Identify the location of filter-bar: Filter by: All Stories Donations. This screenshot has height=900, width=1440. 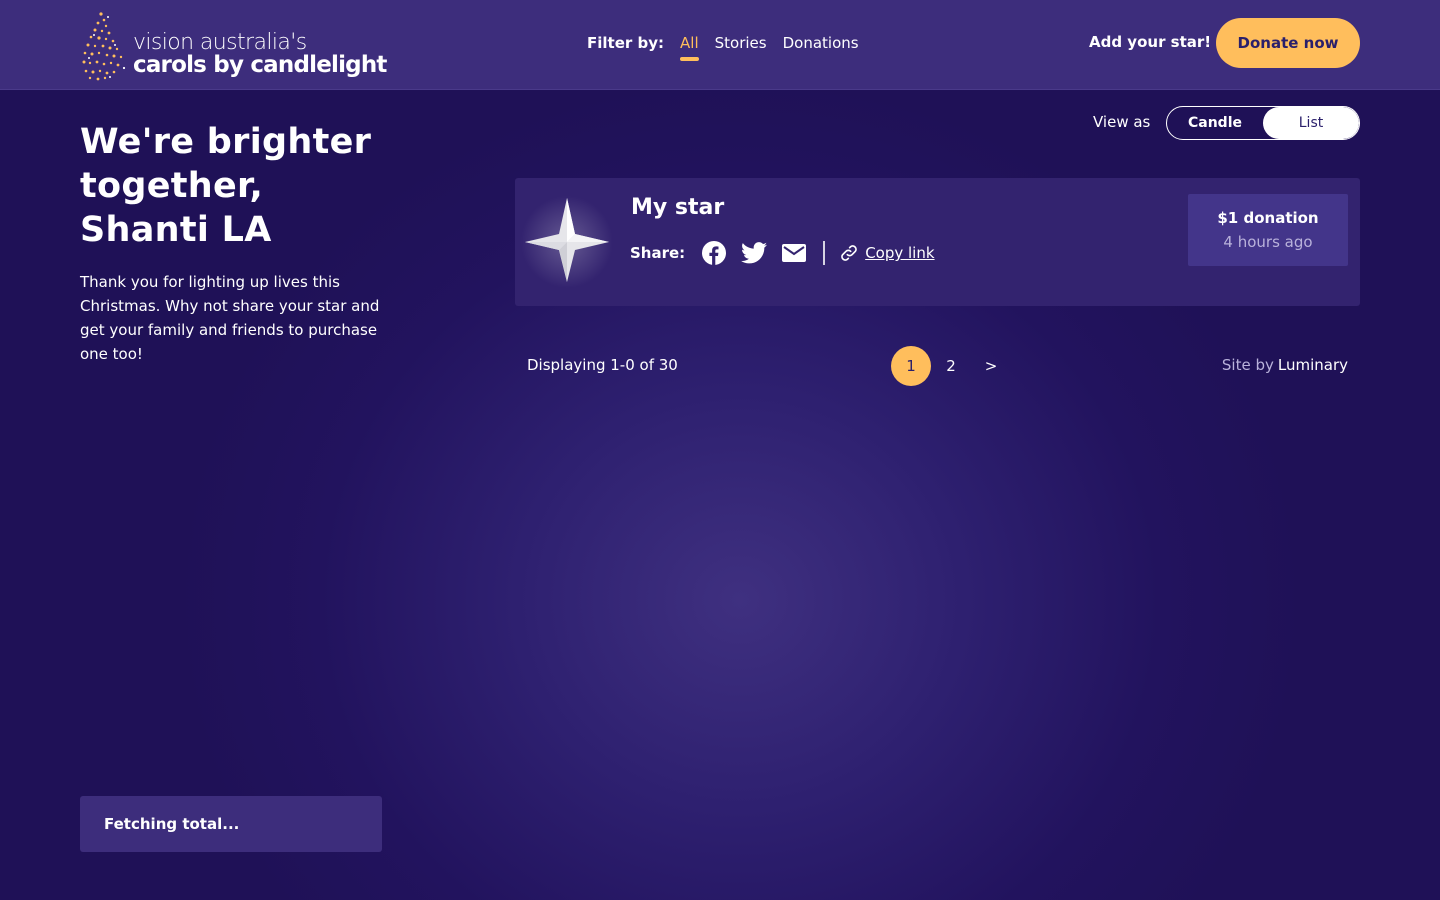
(731, 47).